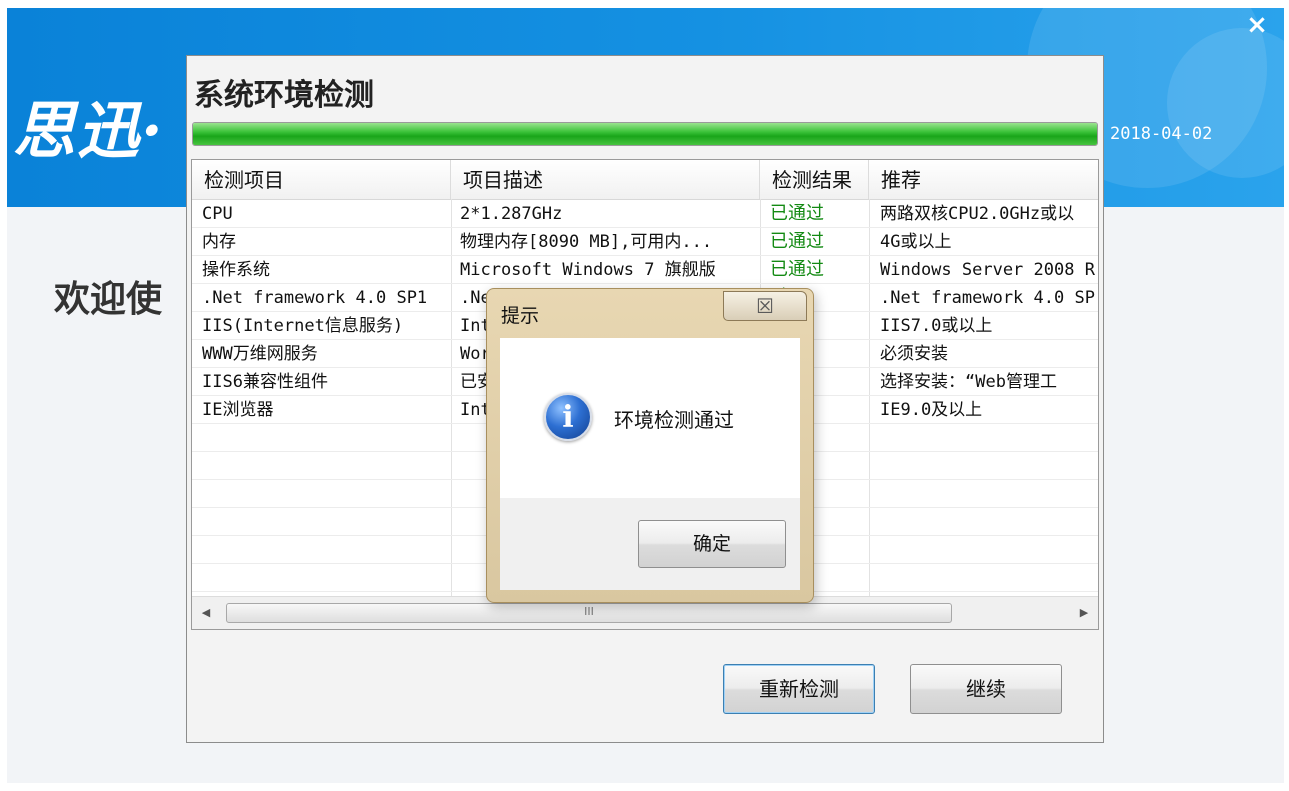  What do you see at coordinates (799, 689) in the screenshot?
I see `recheck-button: 重新检测` at bounding box center [799, 689].